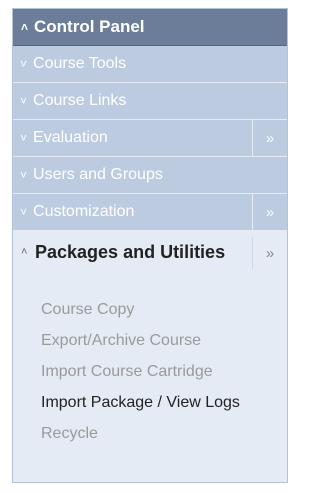  What do you see at coordinates (70, 137) in the screenshot?
I see `menu-item-label: Evaluation` at bounding box center [70, 137].